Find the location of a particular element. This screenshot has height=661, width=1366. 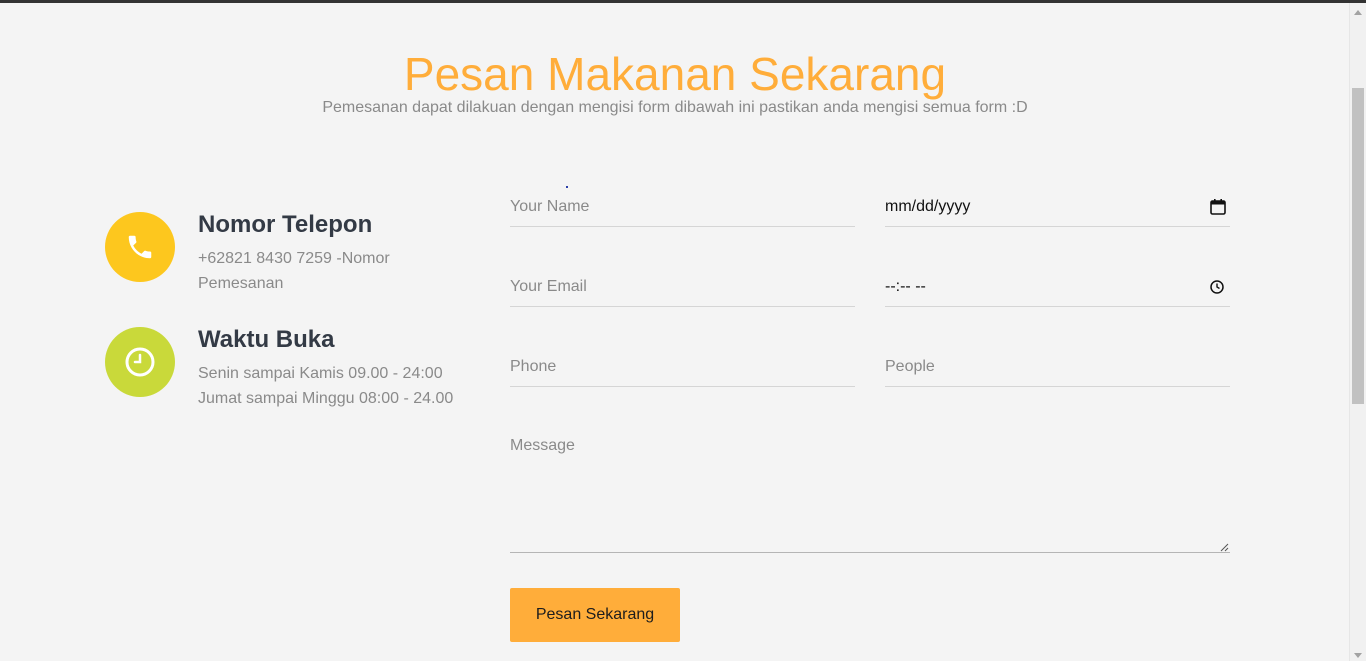

time-input-value: --:-- -- is located at coordinates (905, 286).